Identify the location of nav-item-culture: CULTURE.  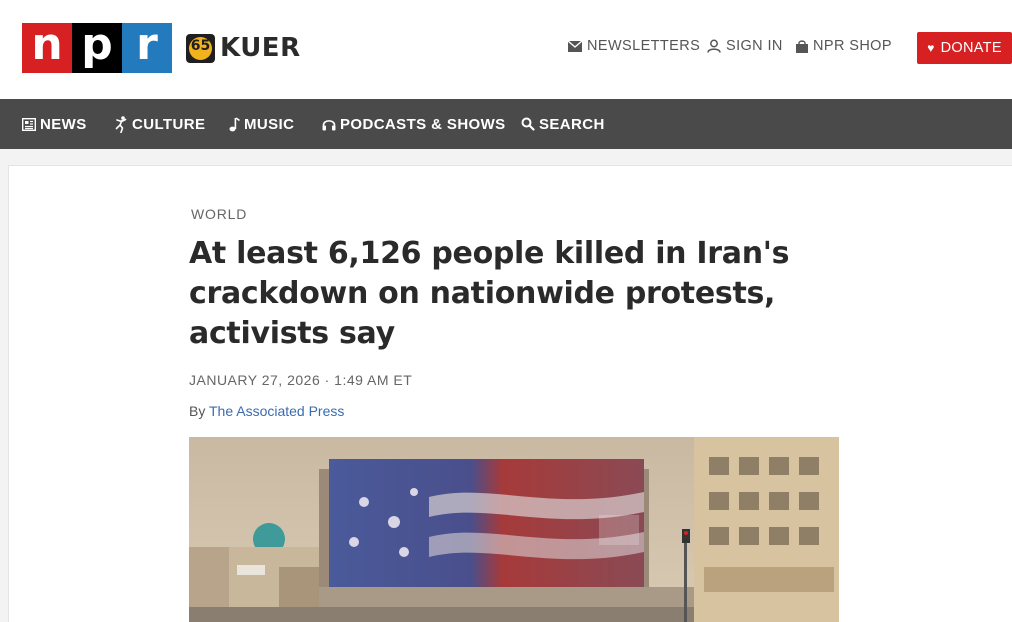
(159, 124).